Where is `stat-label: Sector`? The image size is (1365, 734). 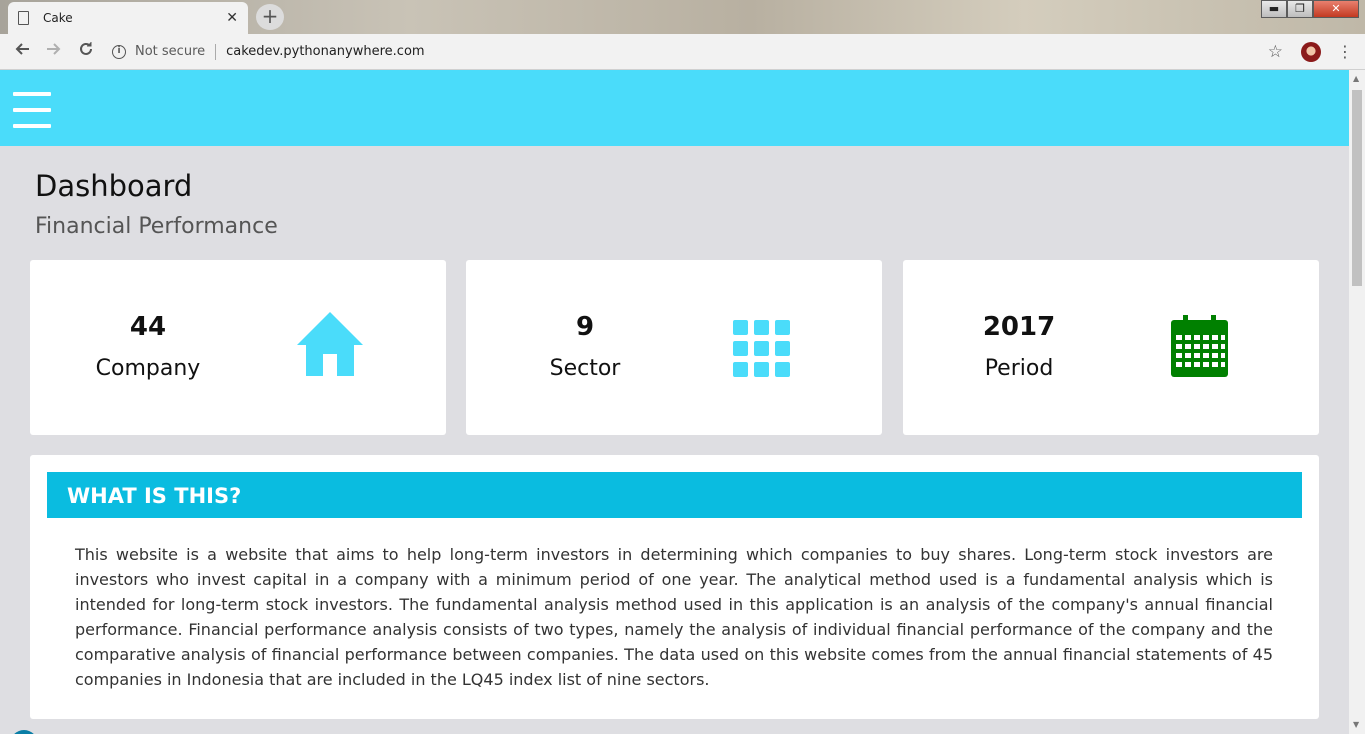 stat-label: Sector is located at coordinates (585, 368).